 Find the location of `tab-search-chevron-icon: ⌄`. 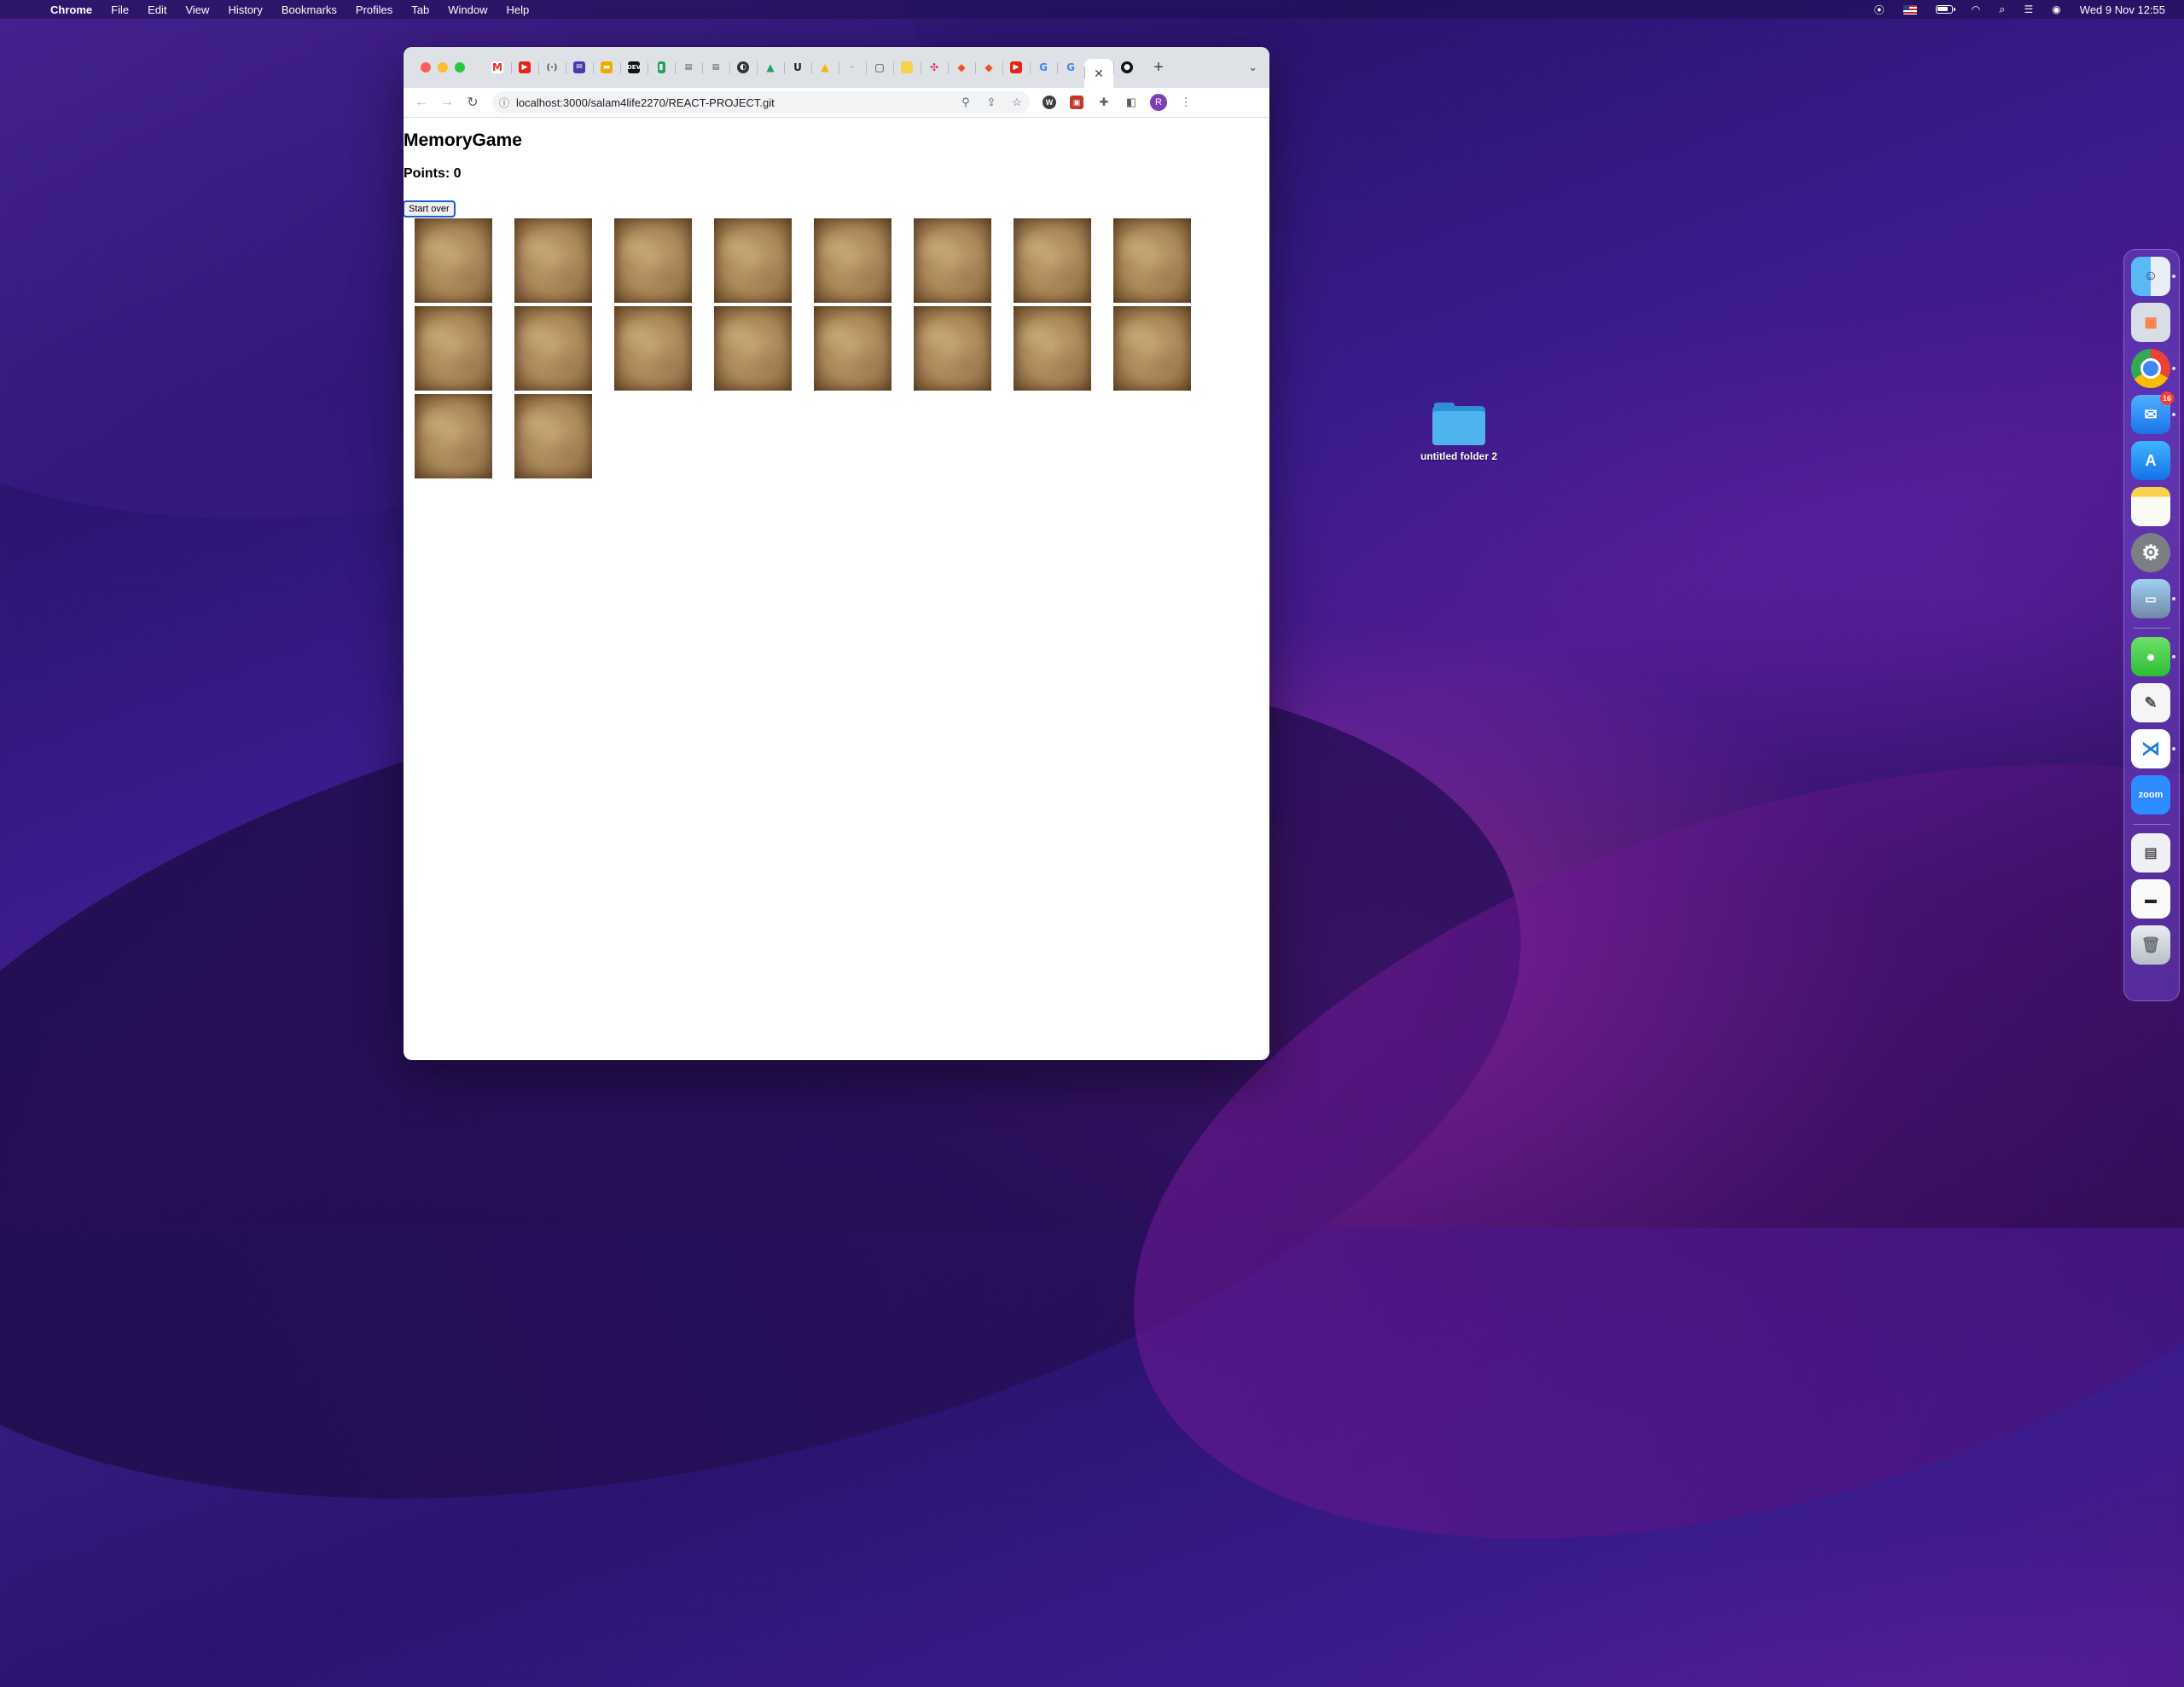

tab-search-chevron-icon: ⌄ is located at coordinates (1253, 68).